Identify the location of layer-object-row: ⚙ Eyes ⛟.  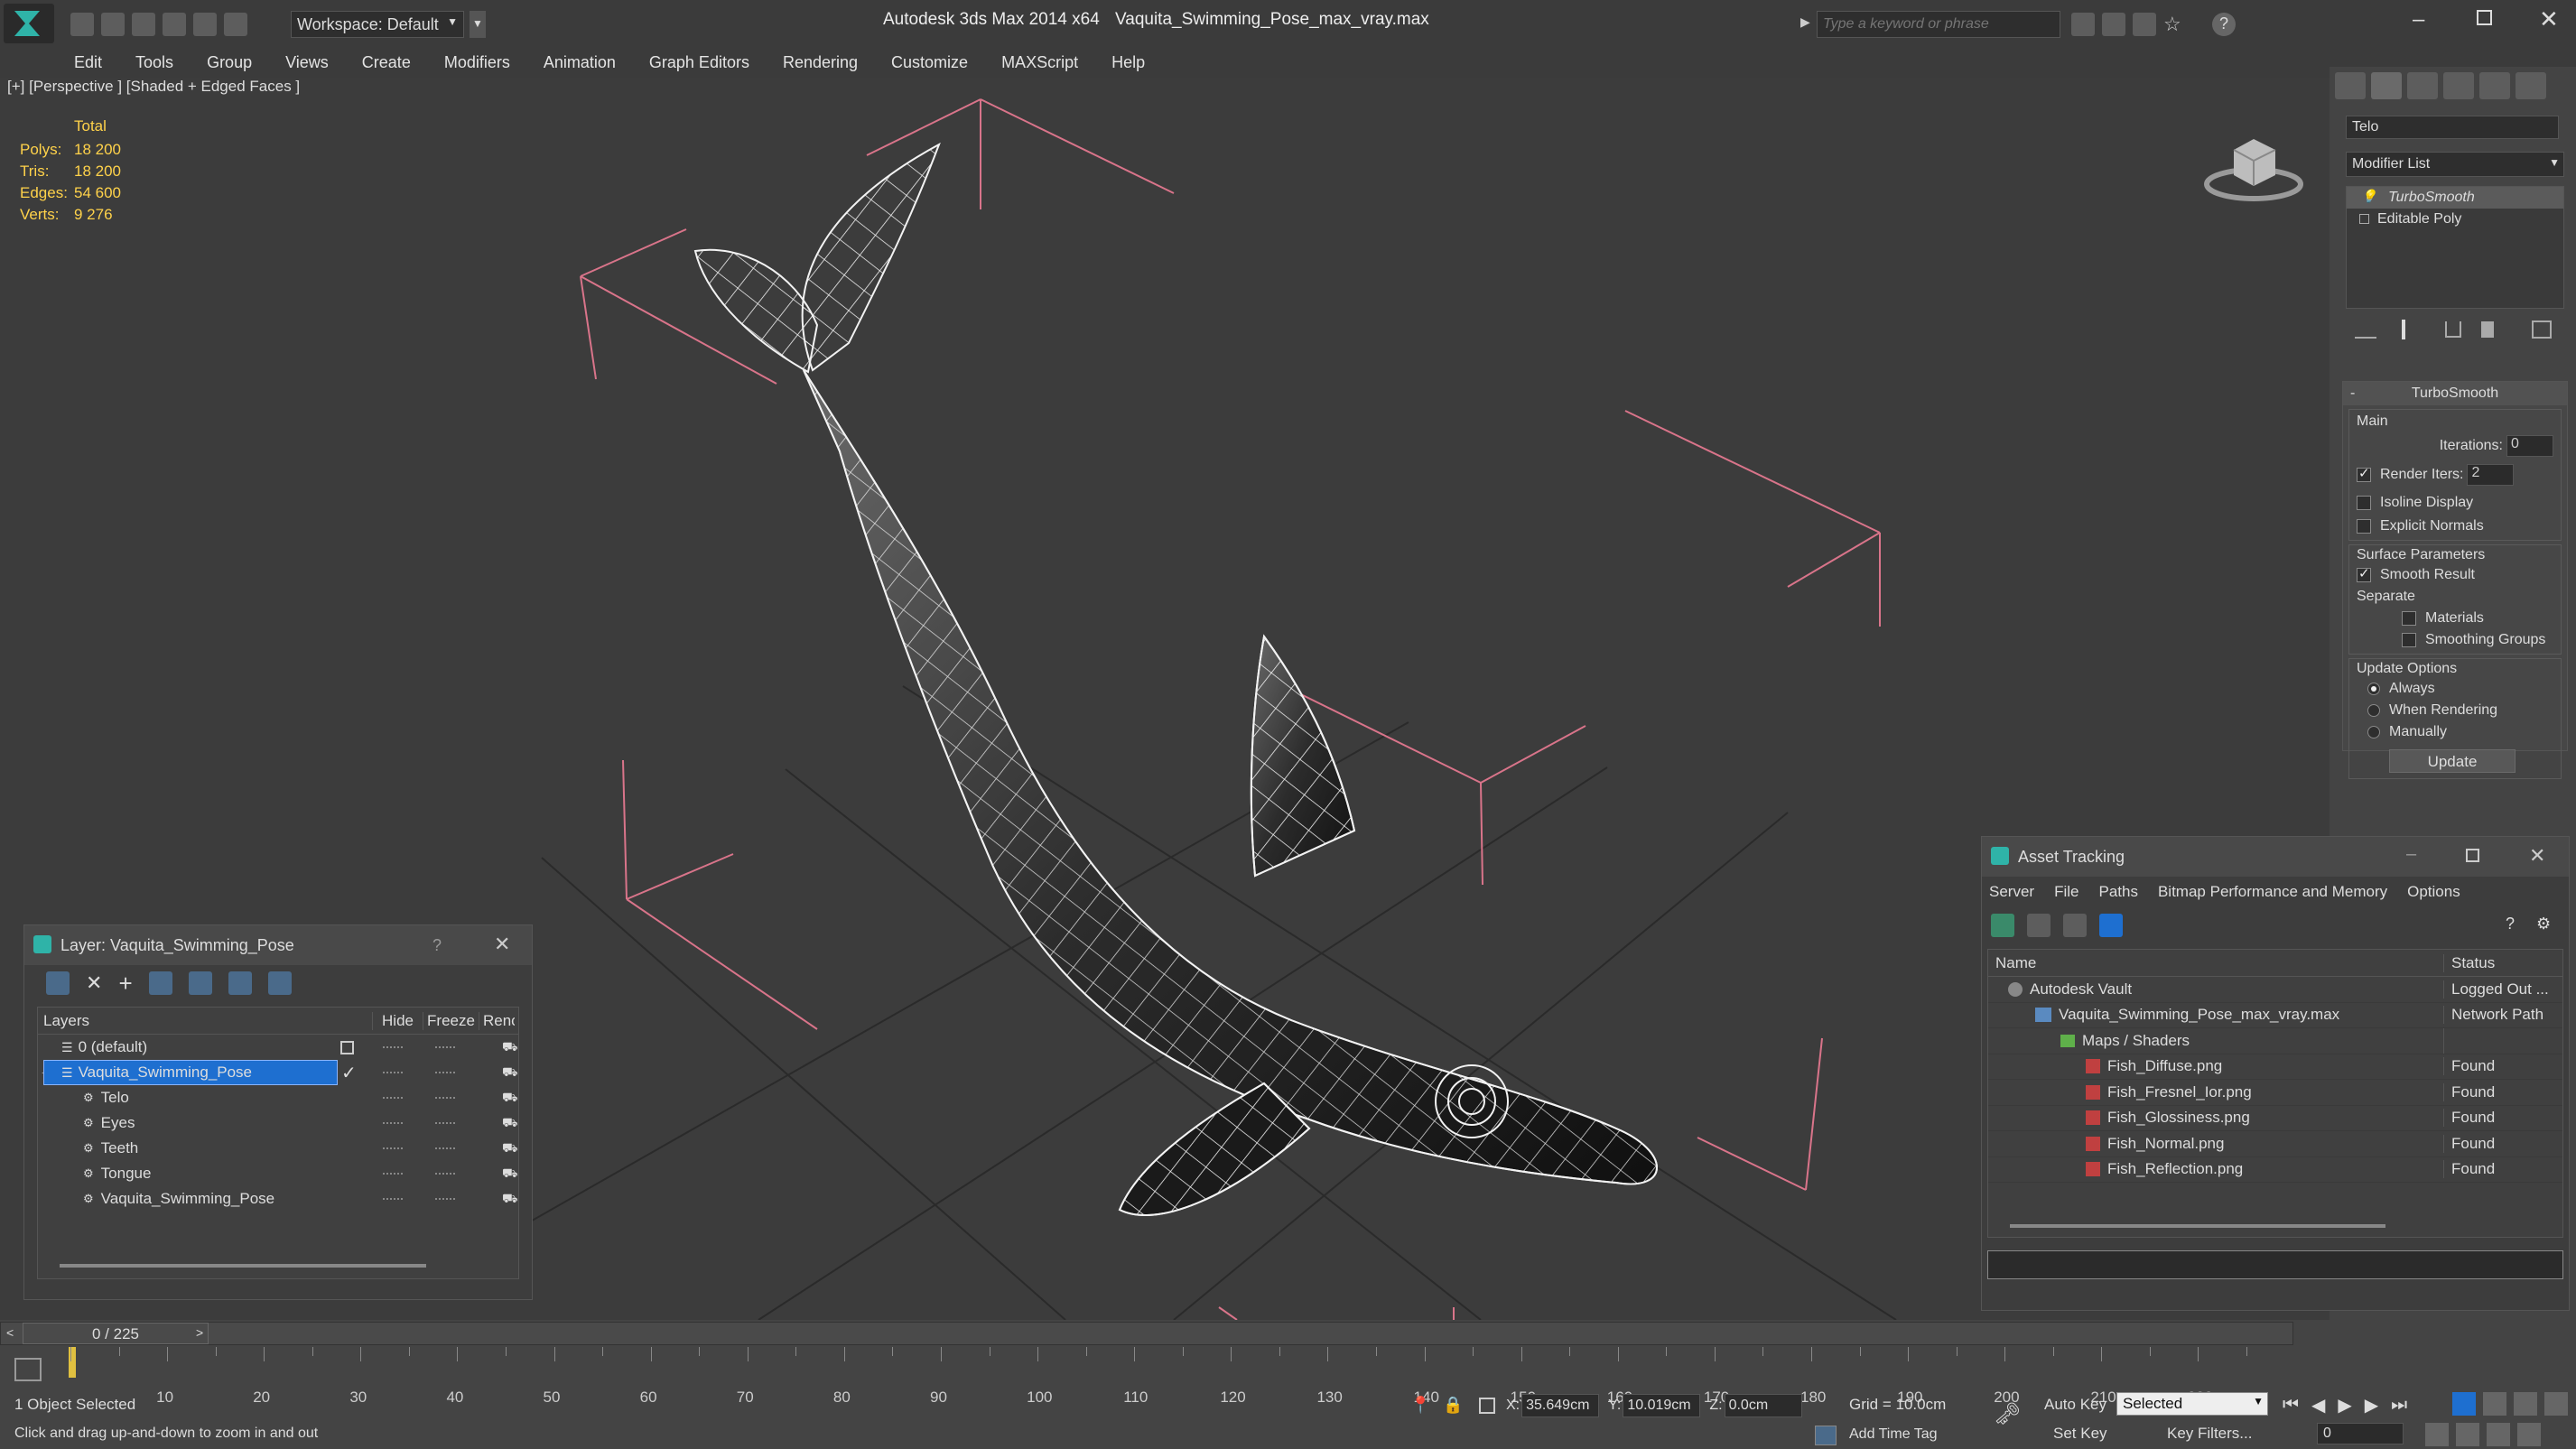
(278, 1123).